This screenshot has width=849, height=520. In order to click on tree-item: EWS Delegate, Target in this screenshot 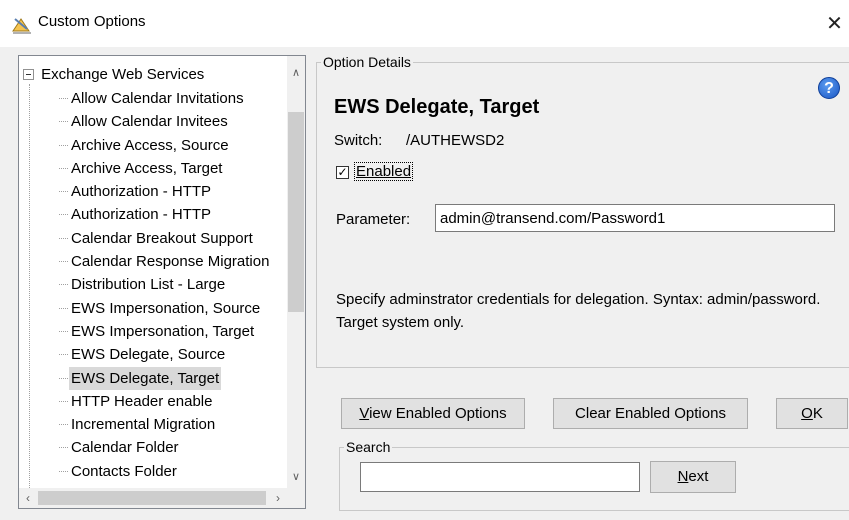, I will do `click(153, 378)`.